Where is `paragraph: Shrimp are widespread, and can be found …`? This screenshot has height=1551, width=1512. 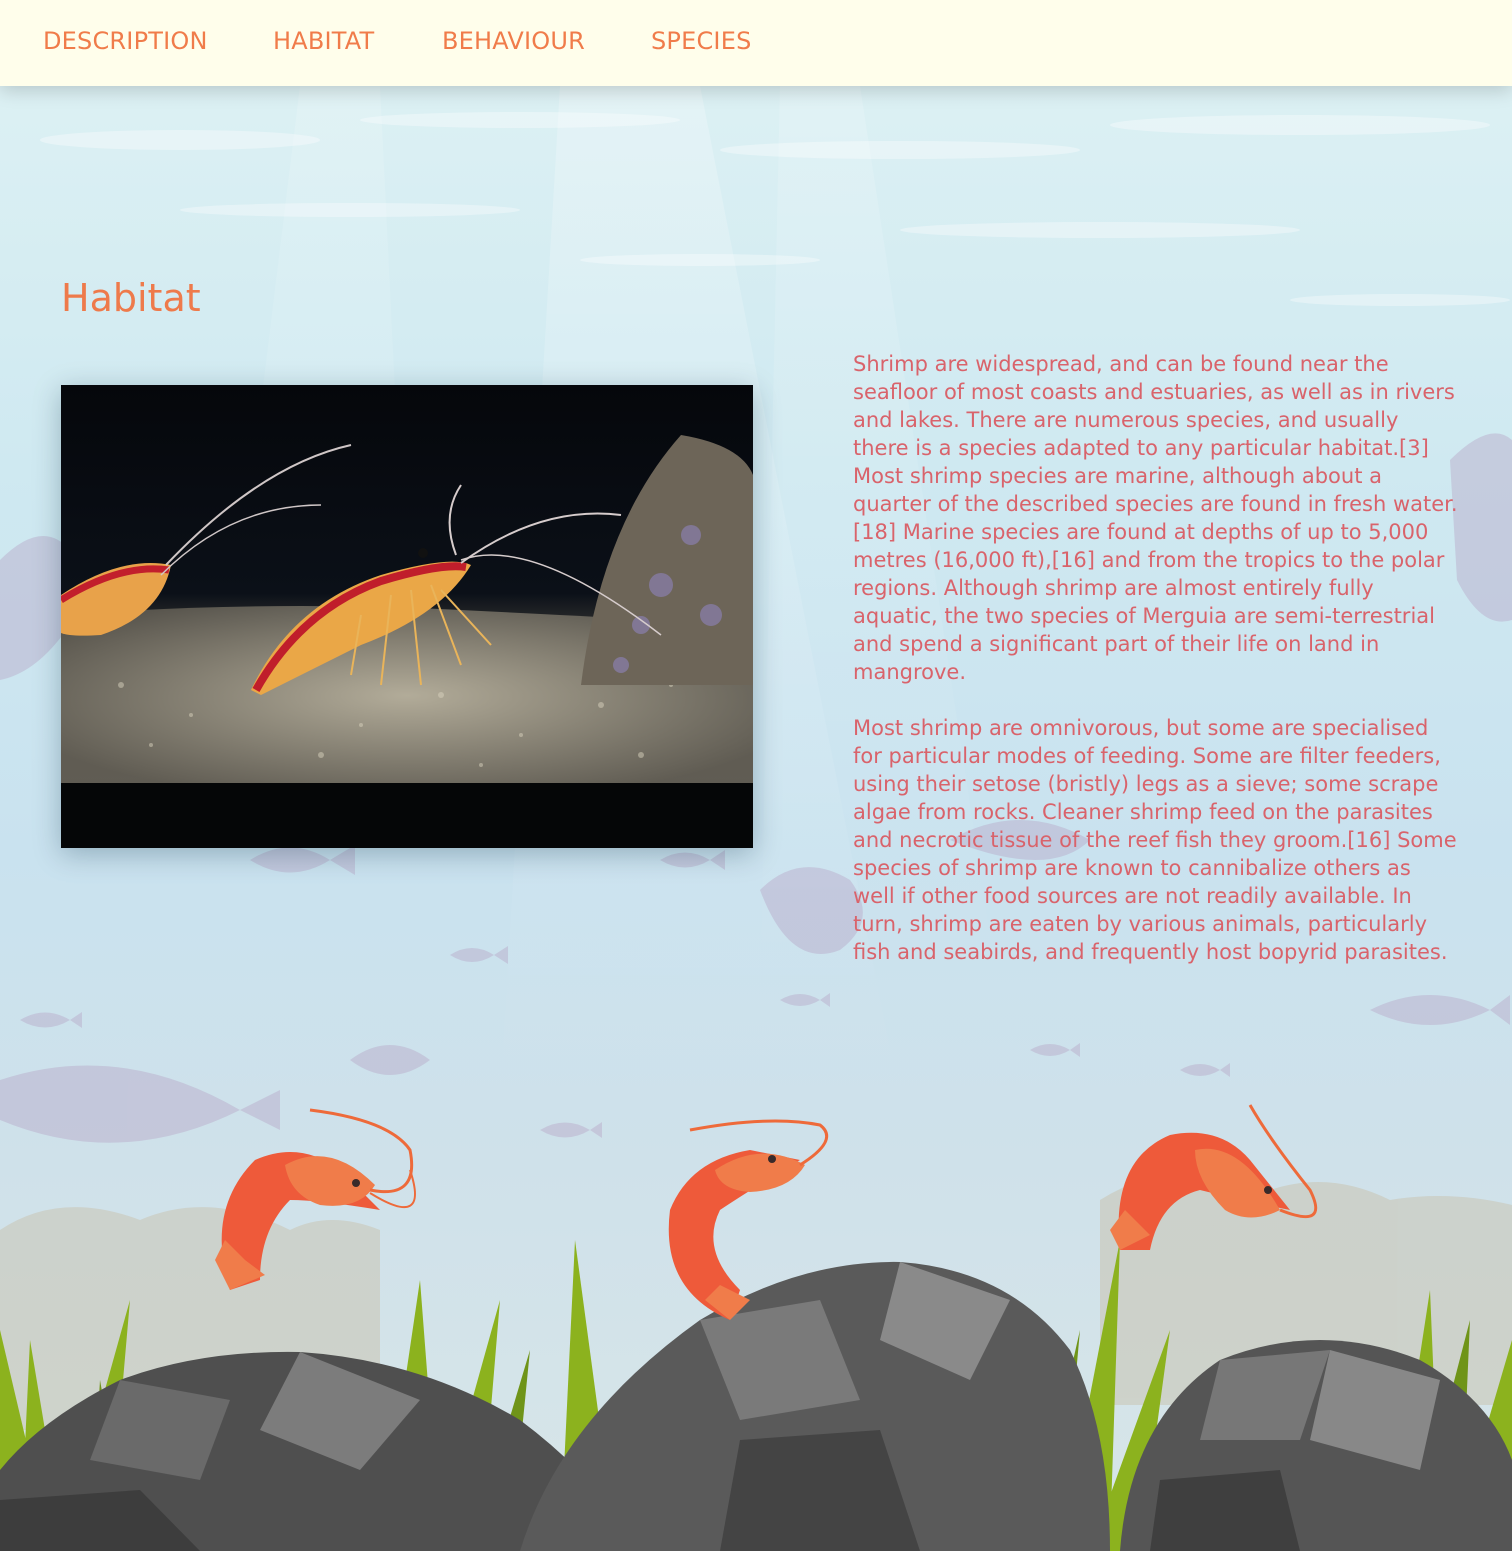
paragraph: Shrimp are widespread, and can be found … is located at coordinates (1155, 518).